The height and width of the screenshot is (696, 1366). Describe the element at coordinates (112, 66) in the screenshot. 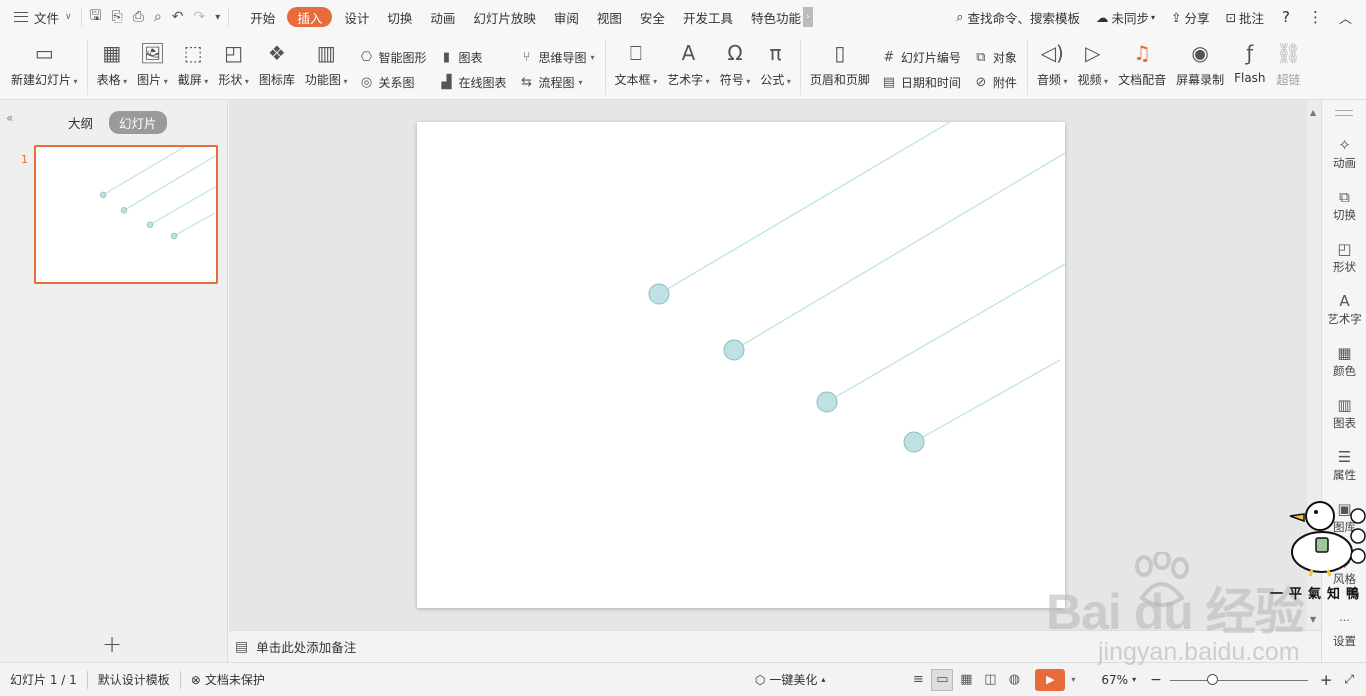

I see `table-button: ▦ 表格` at that location.